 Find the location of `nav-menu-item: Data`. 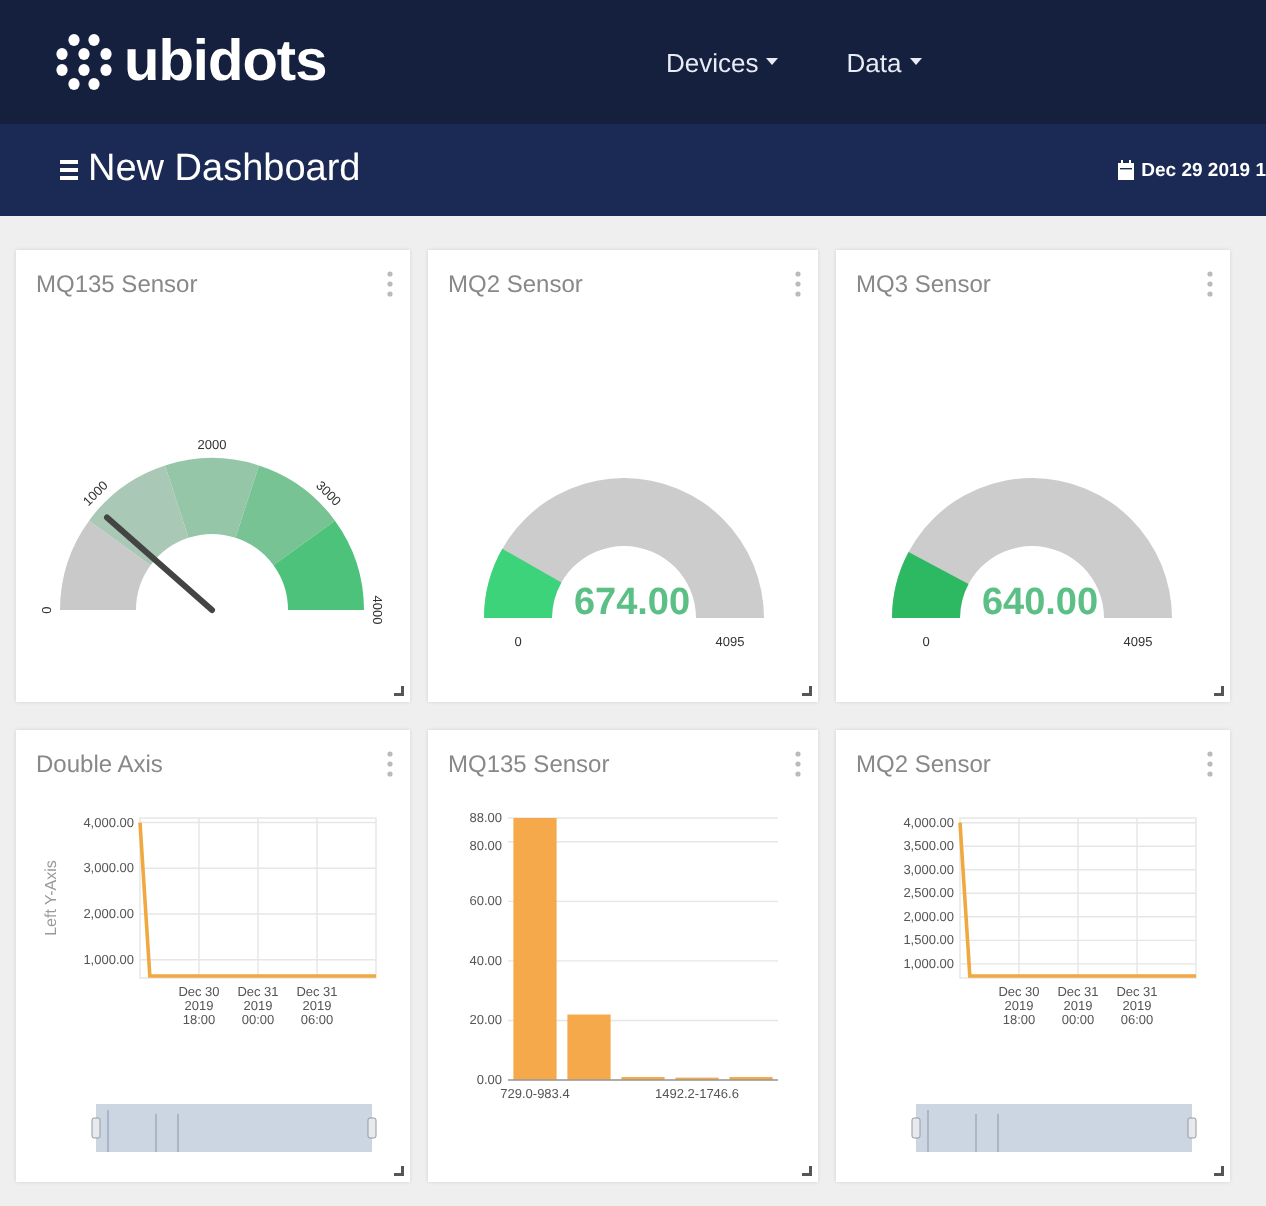

nav-menu-item: Data is located at coordinates (884, 62).